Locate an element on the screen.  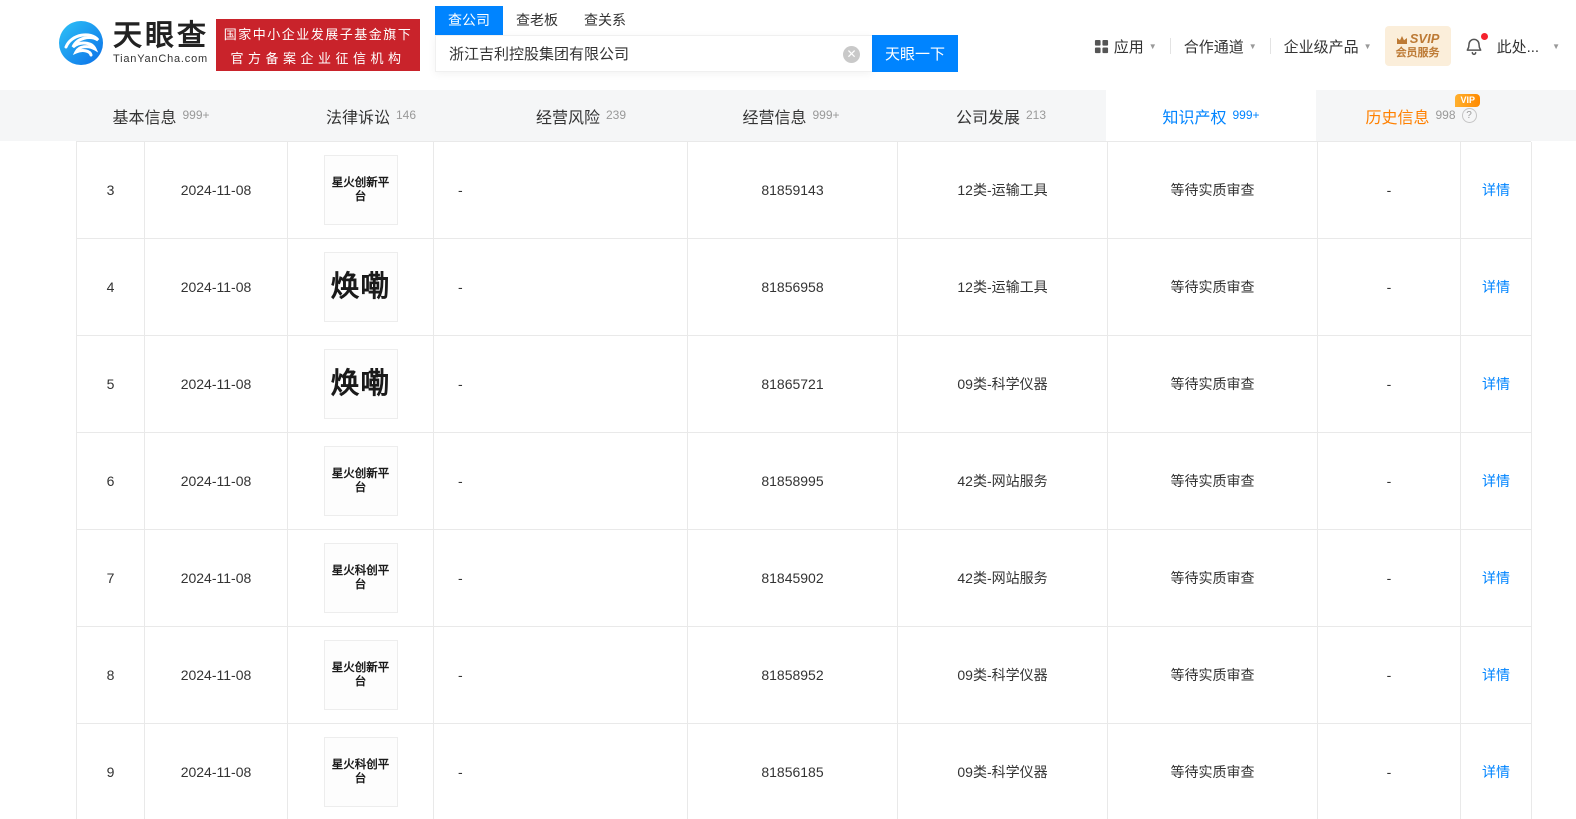
svip-subtitle: 会员服务 is located at coordinates (1417, 53).